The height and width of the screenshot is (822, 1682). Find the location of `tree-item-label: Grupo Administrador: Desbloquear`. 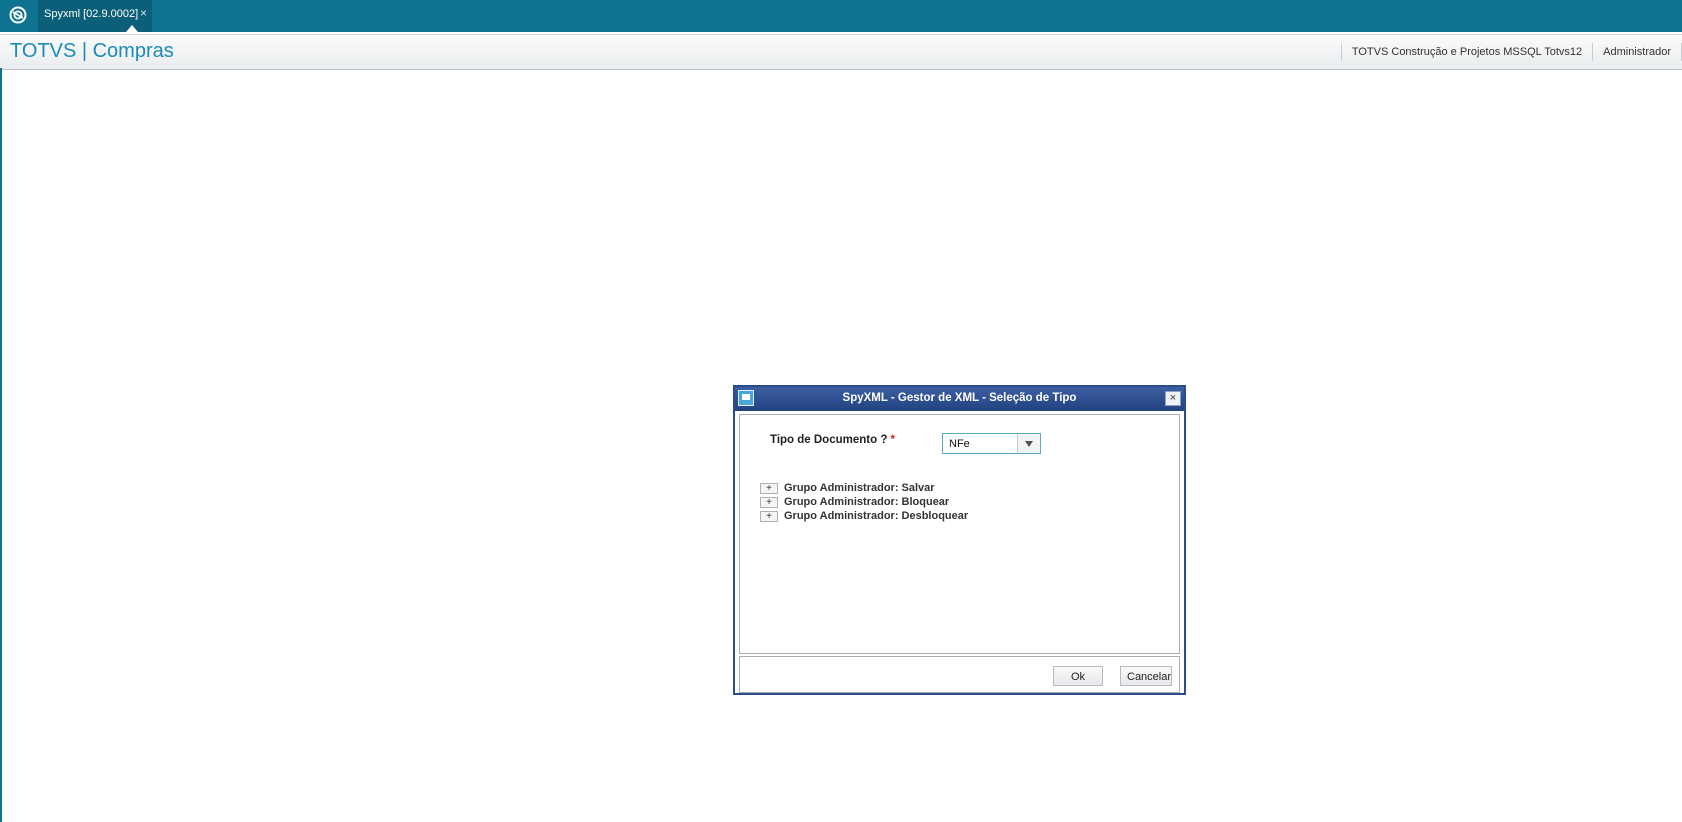

tree-item-label: Grupo Administrador: Desbloquear is located at coordinates (876, 516).